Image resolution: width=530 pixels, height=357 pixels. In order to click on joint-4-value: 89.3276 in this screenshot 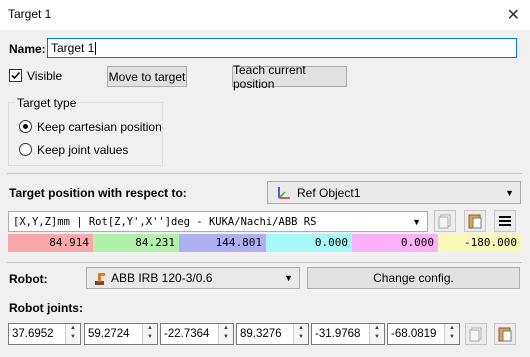, I will do `click(261, 334)`.